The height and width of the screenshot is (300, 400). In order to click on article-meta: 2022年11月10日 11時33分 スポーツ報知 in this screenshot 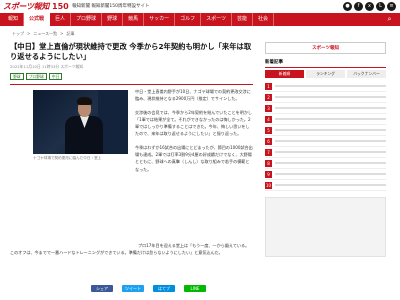, I will do `click(47, 66)`.